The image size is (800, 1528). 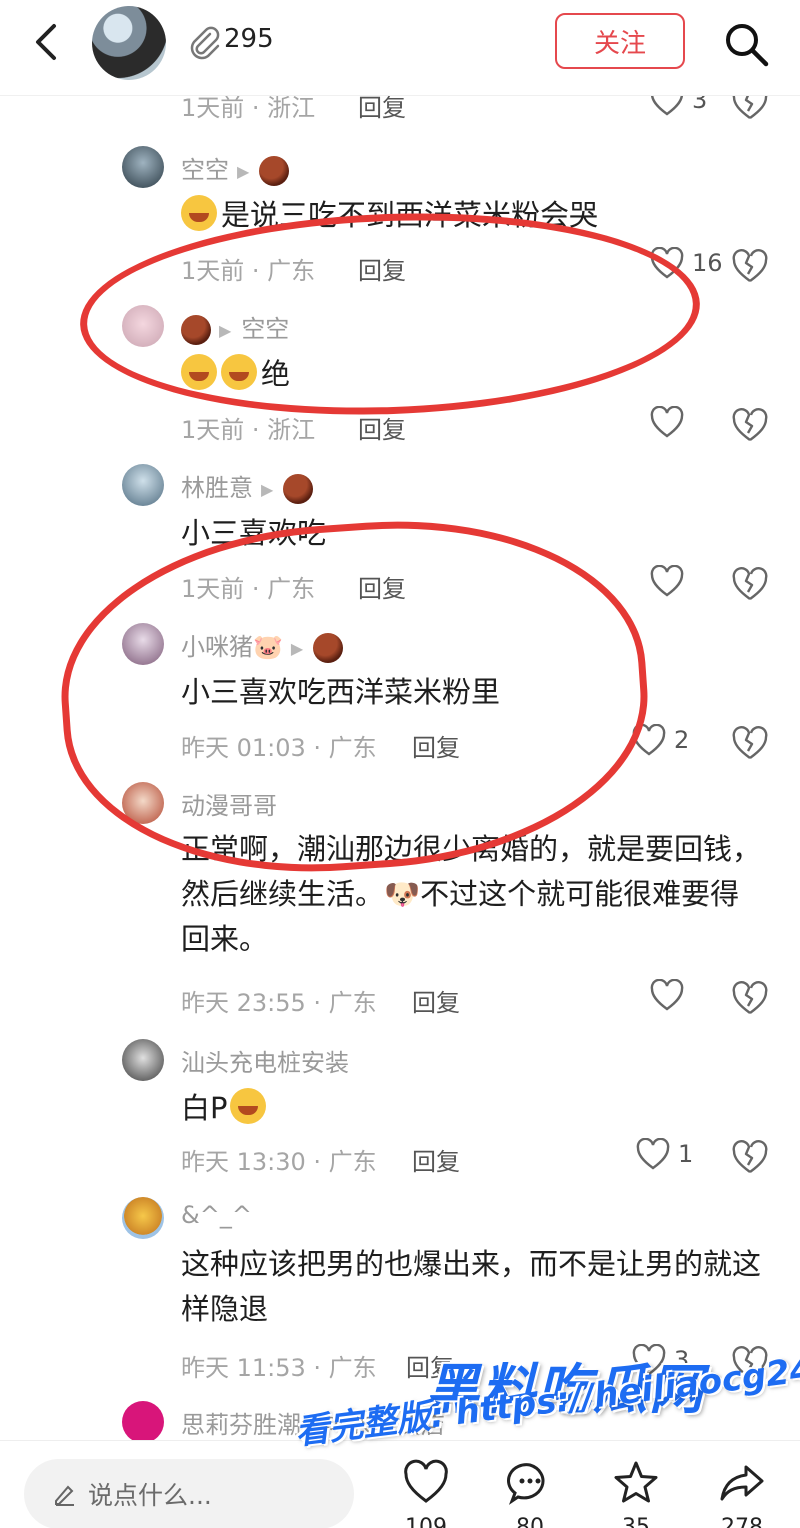 What do you see at coordinates (471, 1108) in the screenshot?
I see `comment-text: 白P` at bounding box center [471, 1108].